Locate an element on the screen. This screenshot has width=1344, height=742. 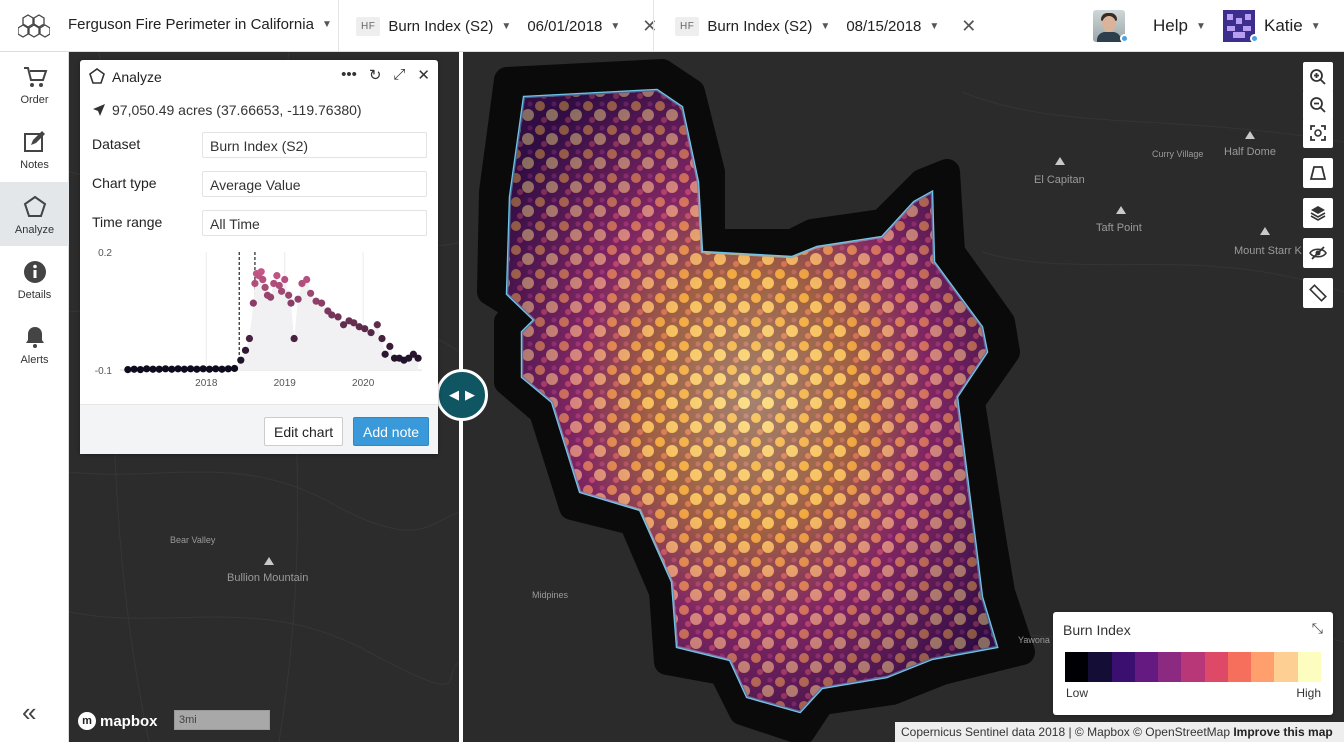
map-label: Midpines is located at coordinates (550, 595).